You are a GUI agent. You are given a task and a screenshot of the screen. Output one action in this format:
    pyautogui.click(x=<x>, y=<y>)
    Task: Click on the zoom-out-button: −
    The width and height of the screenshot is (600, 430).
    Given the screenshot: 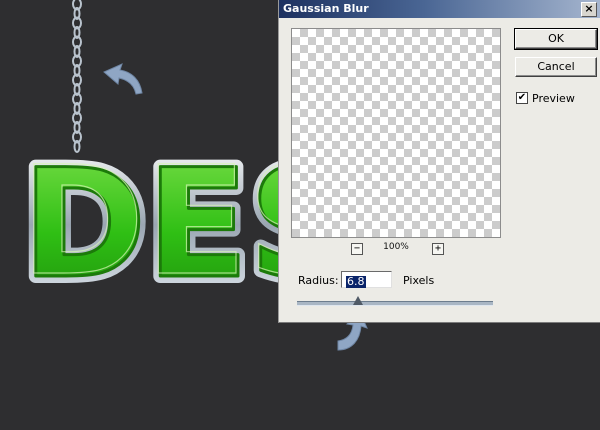 What is the action you would take?
    pyautogui.click(x=357, y=249)
    